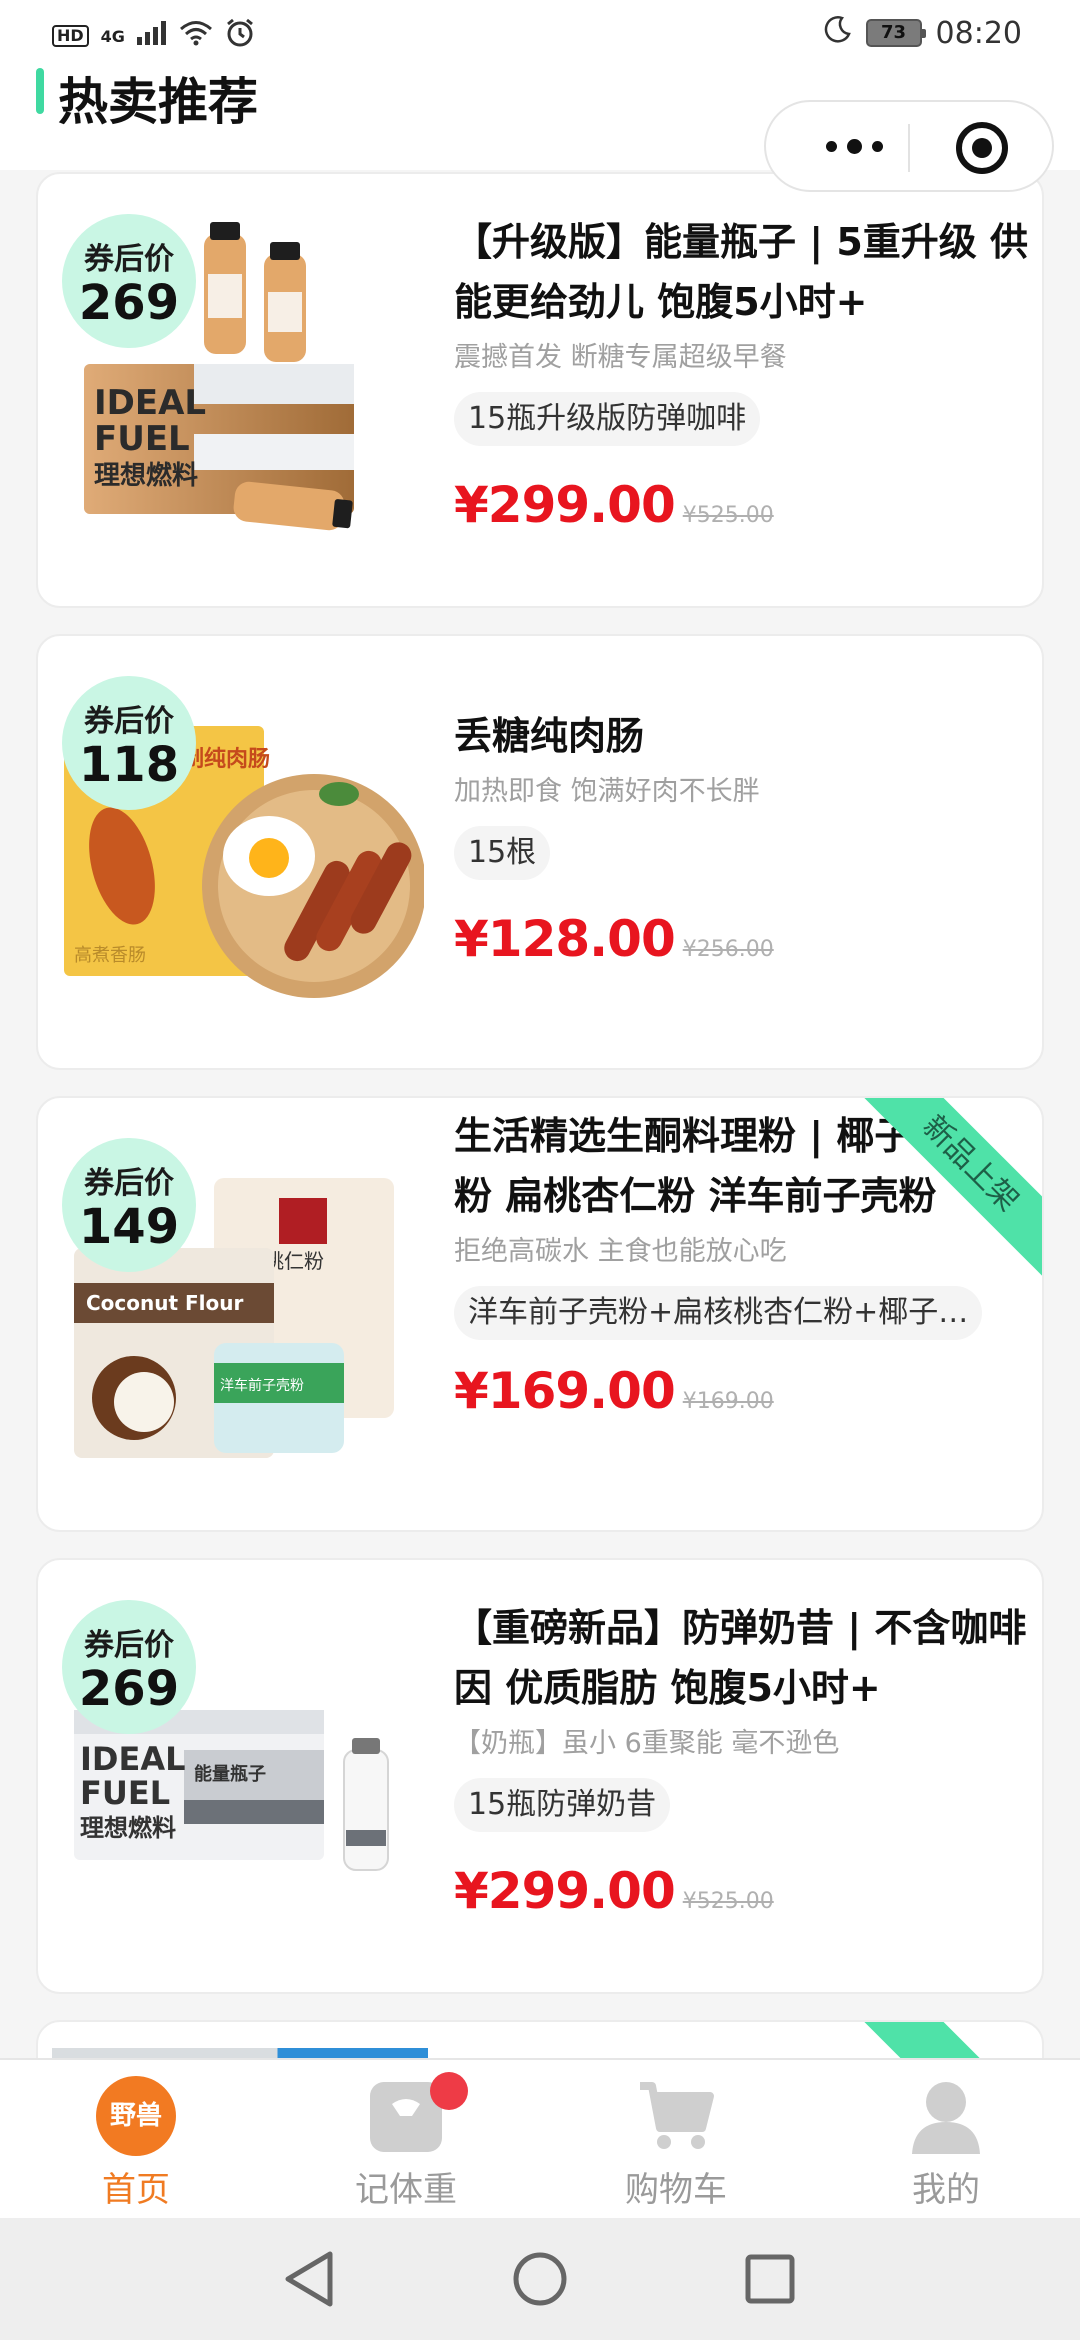  Describe the element at coordinates (136, 2116) in the screenshot. I see `home-logo-icon: 野兽` at that location.